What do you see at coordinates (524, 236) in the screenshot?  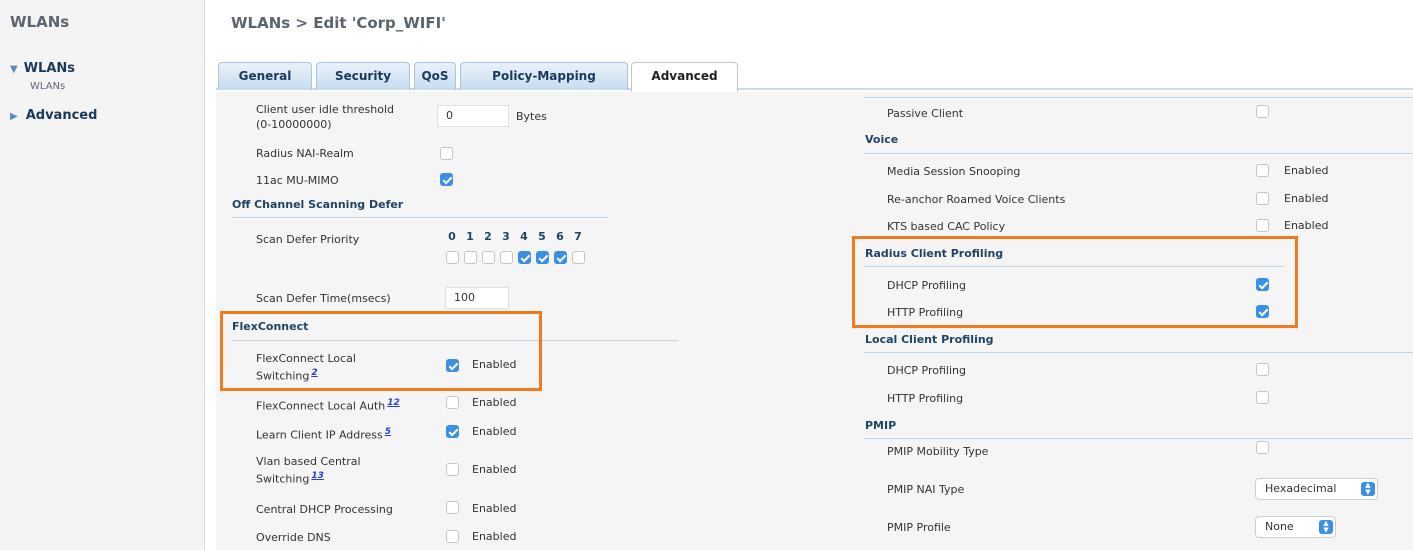 I see `priority-number: 4` at bounding box center [524, 236].